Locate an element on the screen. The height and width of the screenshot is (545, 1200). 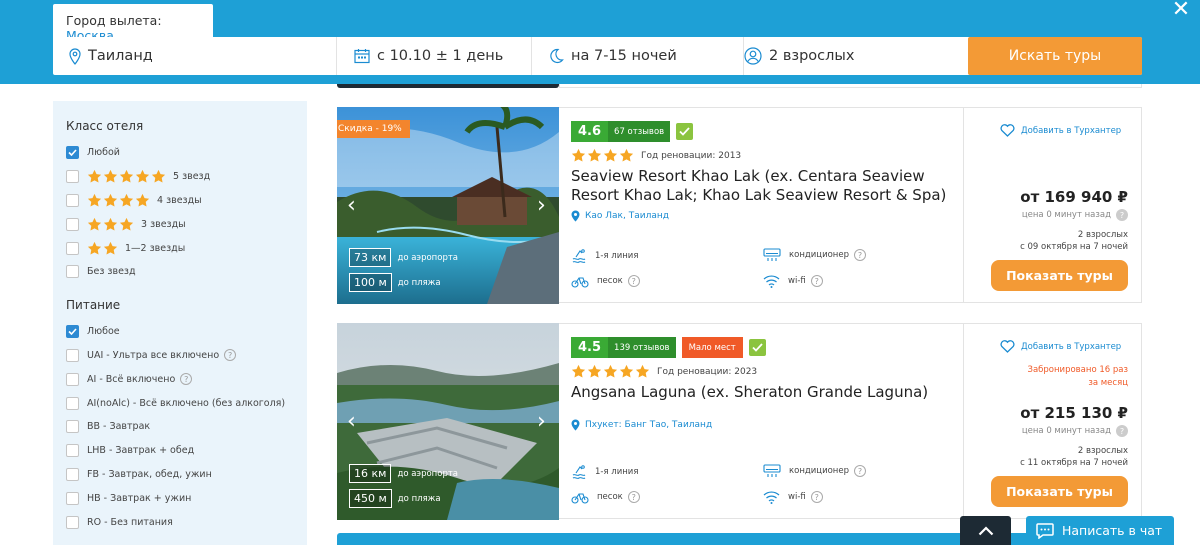
departure-city-label: Город вылета: is located at coordinates (114, 20).